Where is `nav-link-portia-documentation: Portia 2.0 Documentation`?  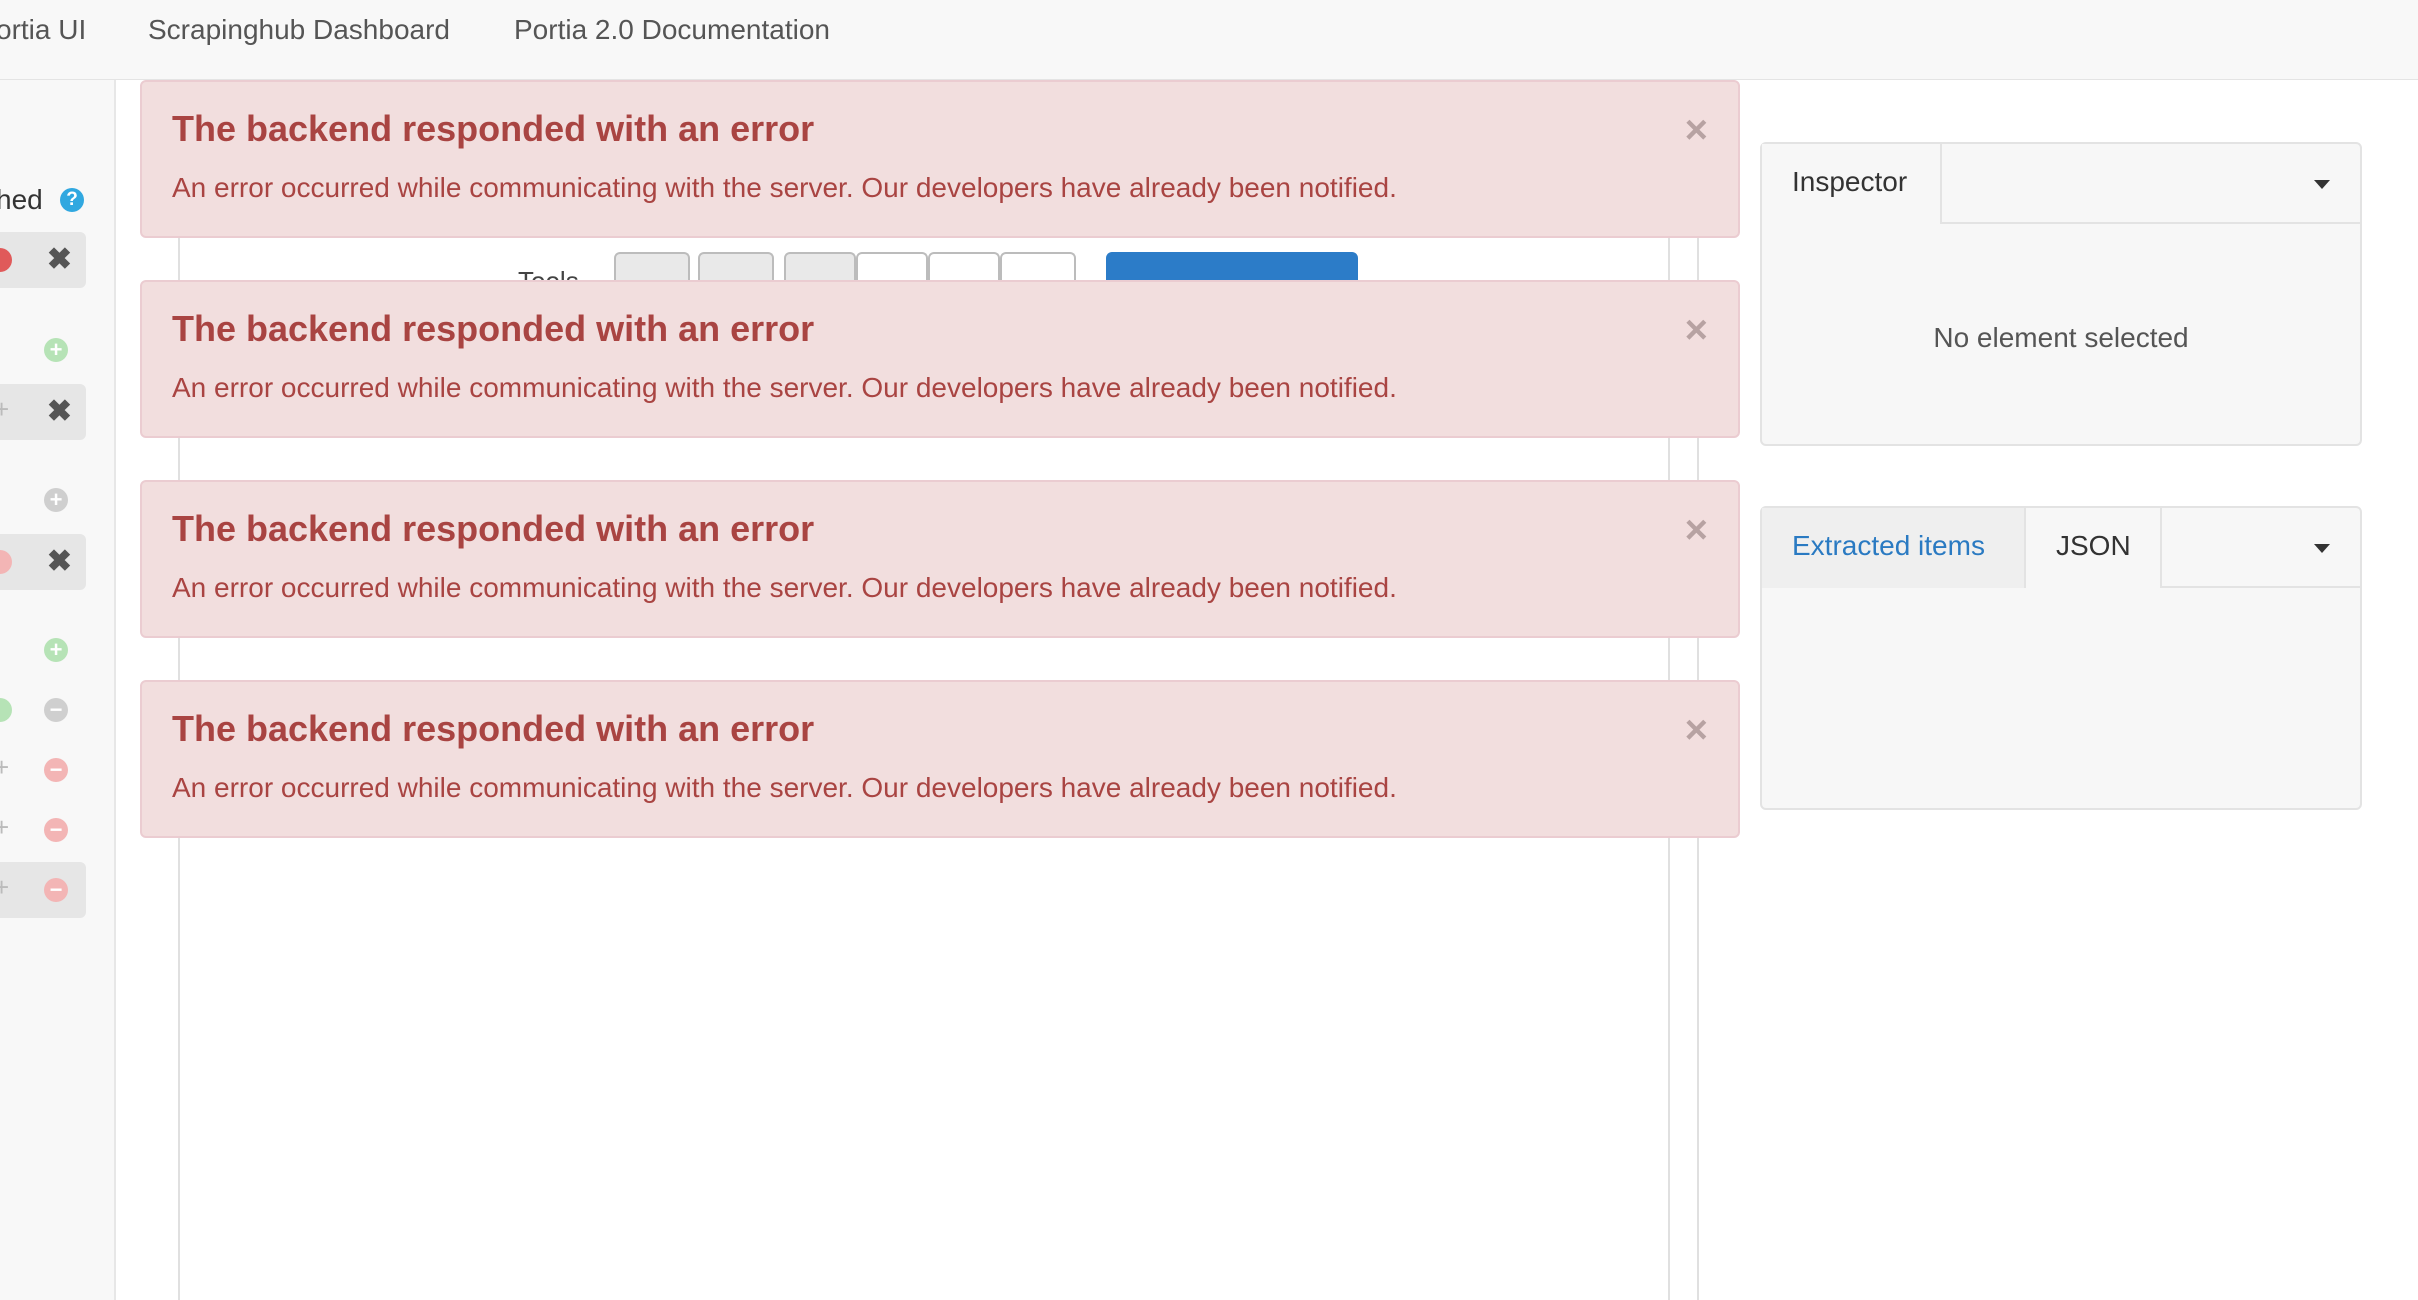 nav-link-portia-documentation: Portia 2.0 Documentation is located at coordinates (672, 30).